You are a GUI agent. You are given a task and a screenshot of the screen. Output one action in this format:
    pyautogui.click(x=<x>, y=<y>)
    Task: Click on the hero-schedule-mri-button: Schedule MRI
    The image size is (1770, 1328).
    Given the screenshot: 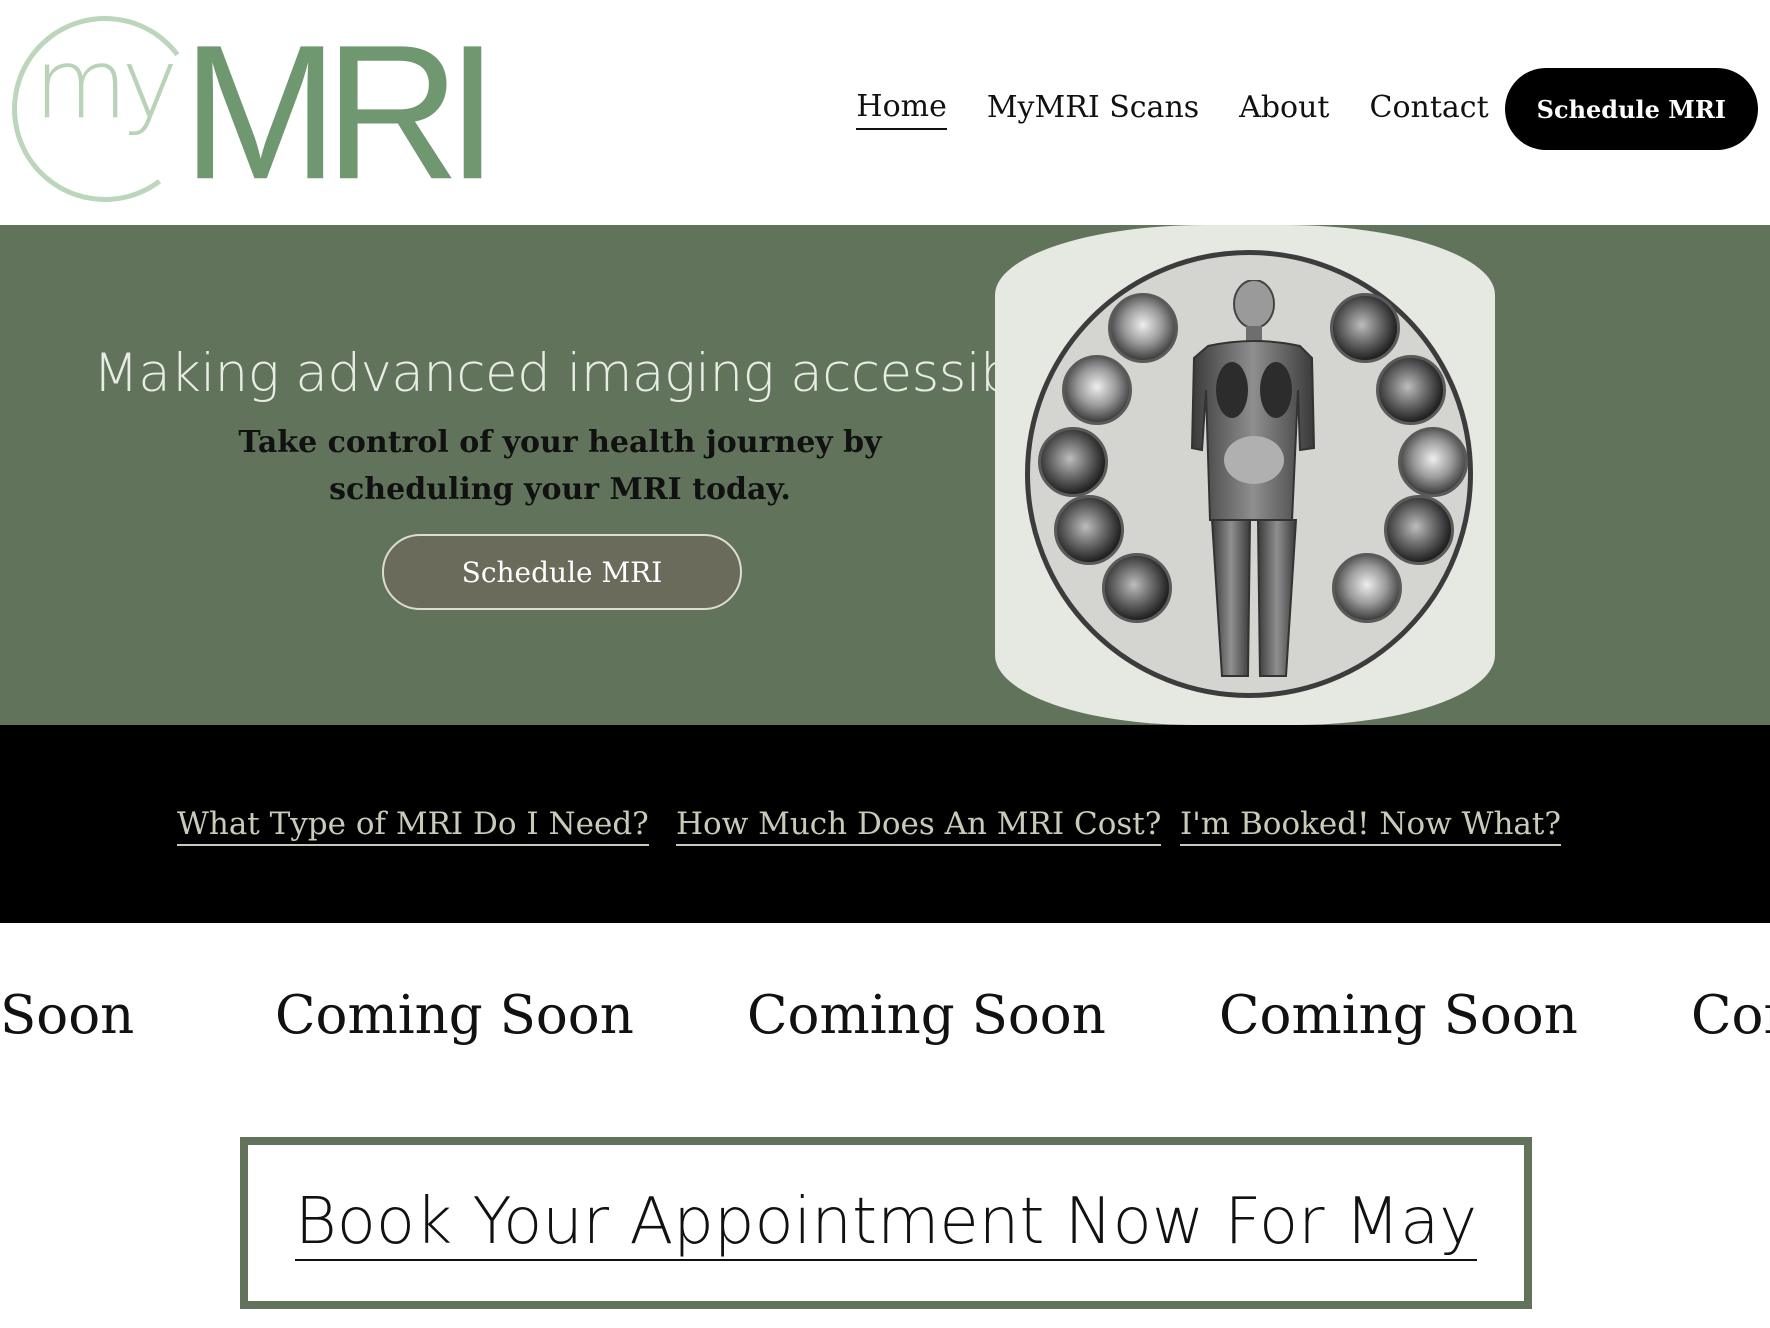 What is the action you would take?
    pyautogui.click(x=562, y=572)
    